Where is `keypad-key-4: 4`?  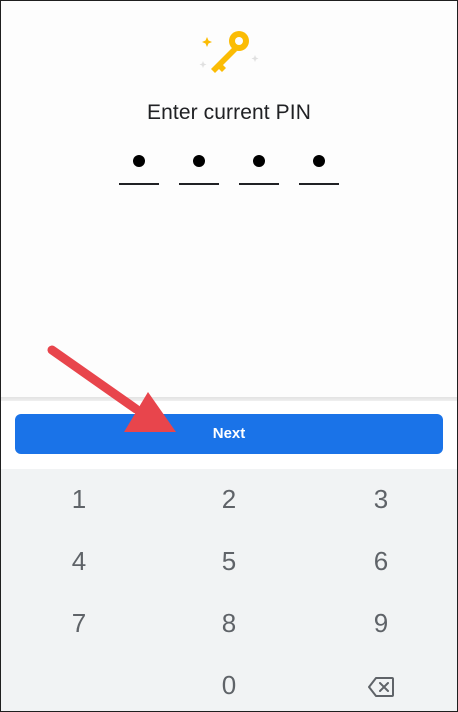
keypad-key-4: 4 is located at coordinates (79, 561).